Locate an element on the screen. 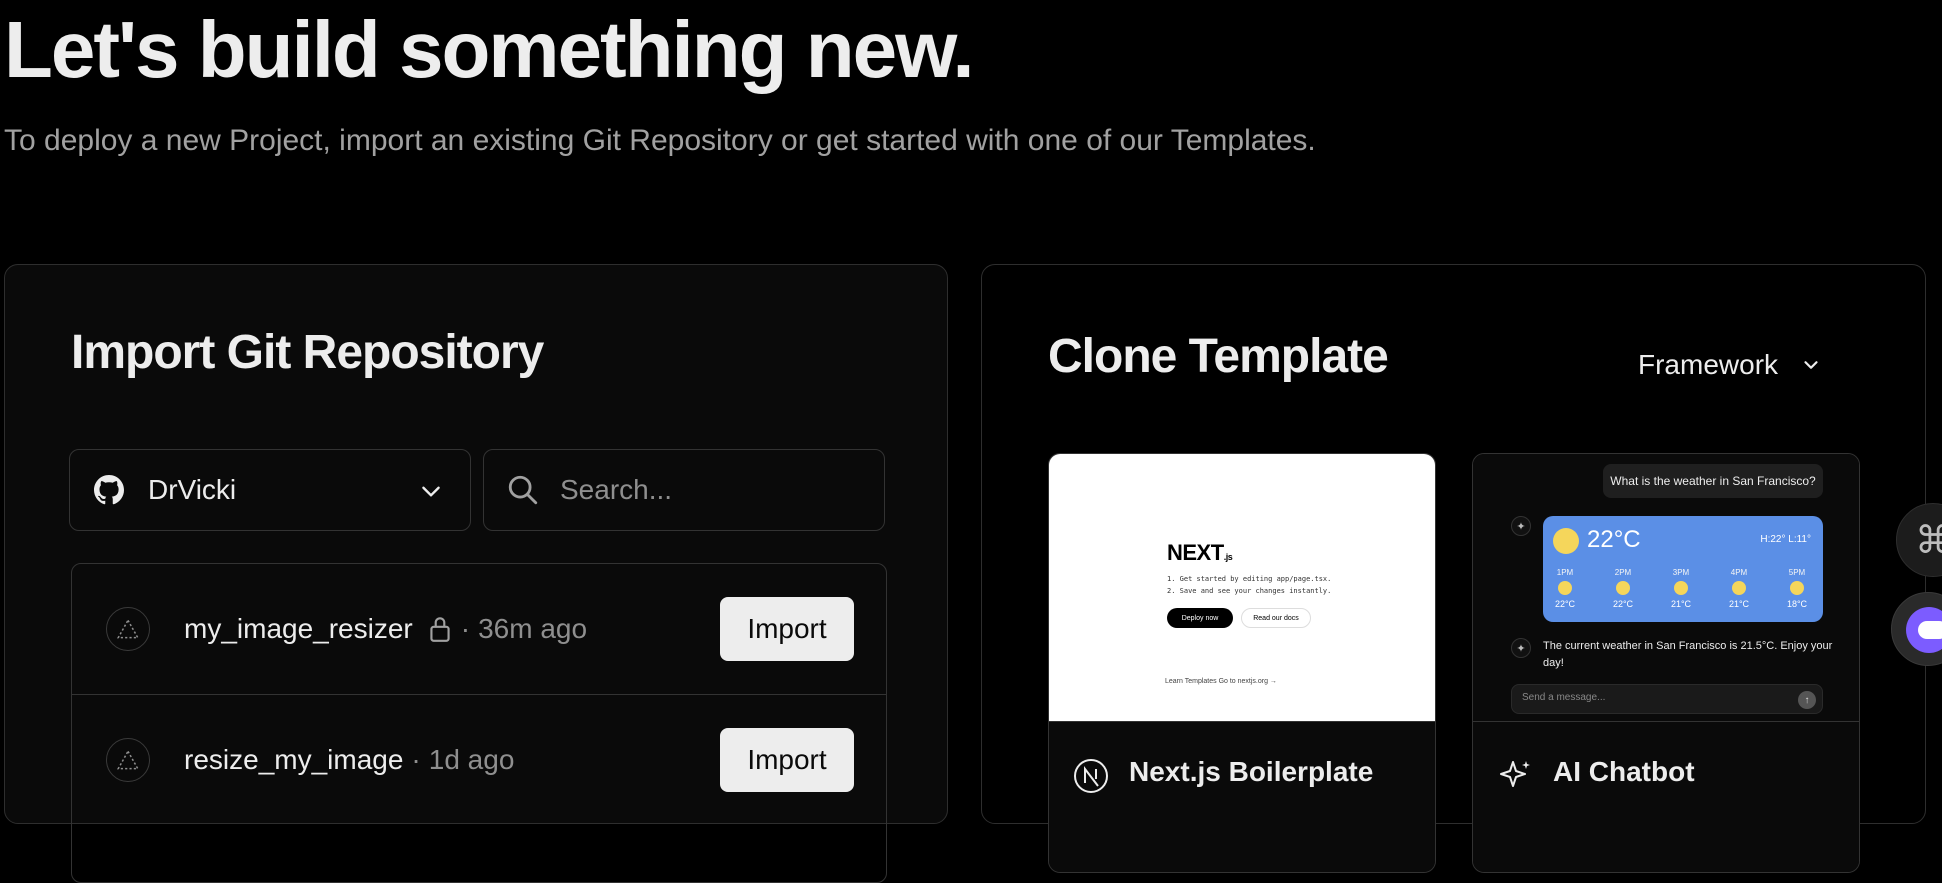 This screenshot has height=883, width=1942. repo-updated: 36m ago is located at coordinates (533, 628).